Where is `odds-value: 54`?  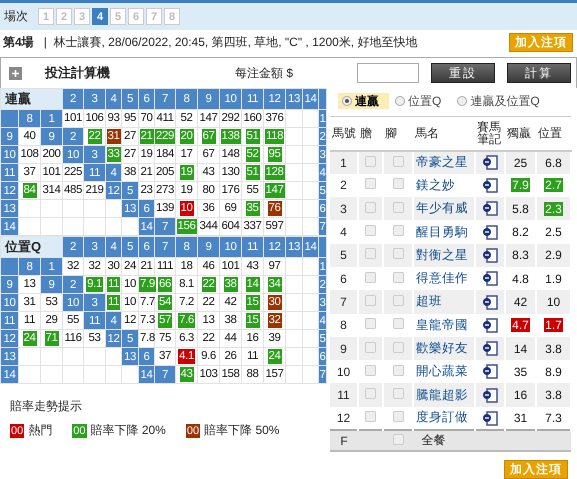
odds-value: 54 is located at coordinates (165, 302).